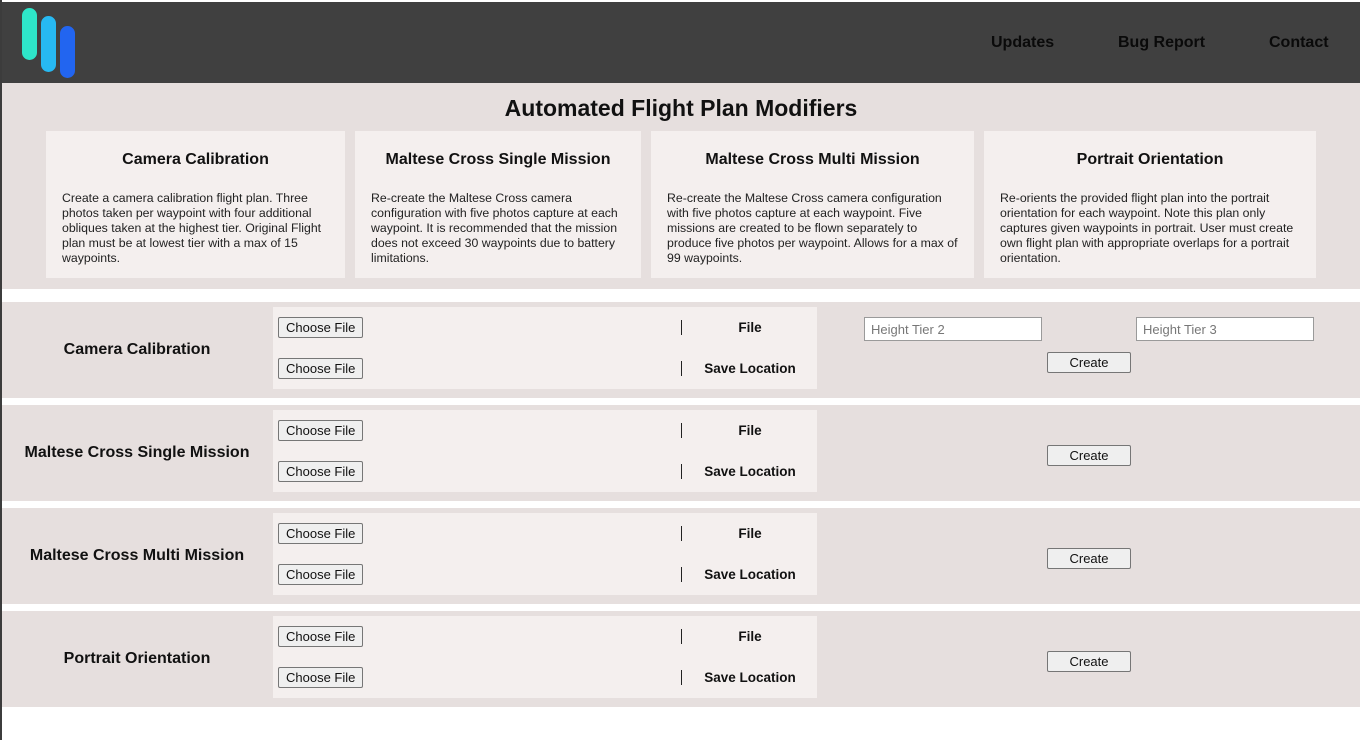 The width and height of the screenshot is (1360, 740). I want to click on row-title: Camera Calibration, so click(137, 349).